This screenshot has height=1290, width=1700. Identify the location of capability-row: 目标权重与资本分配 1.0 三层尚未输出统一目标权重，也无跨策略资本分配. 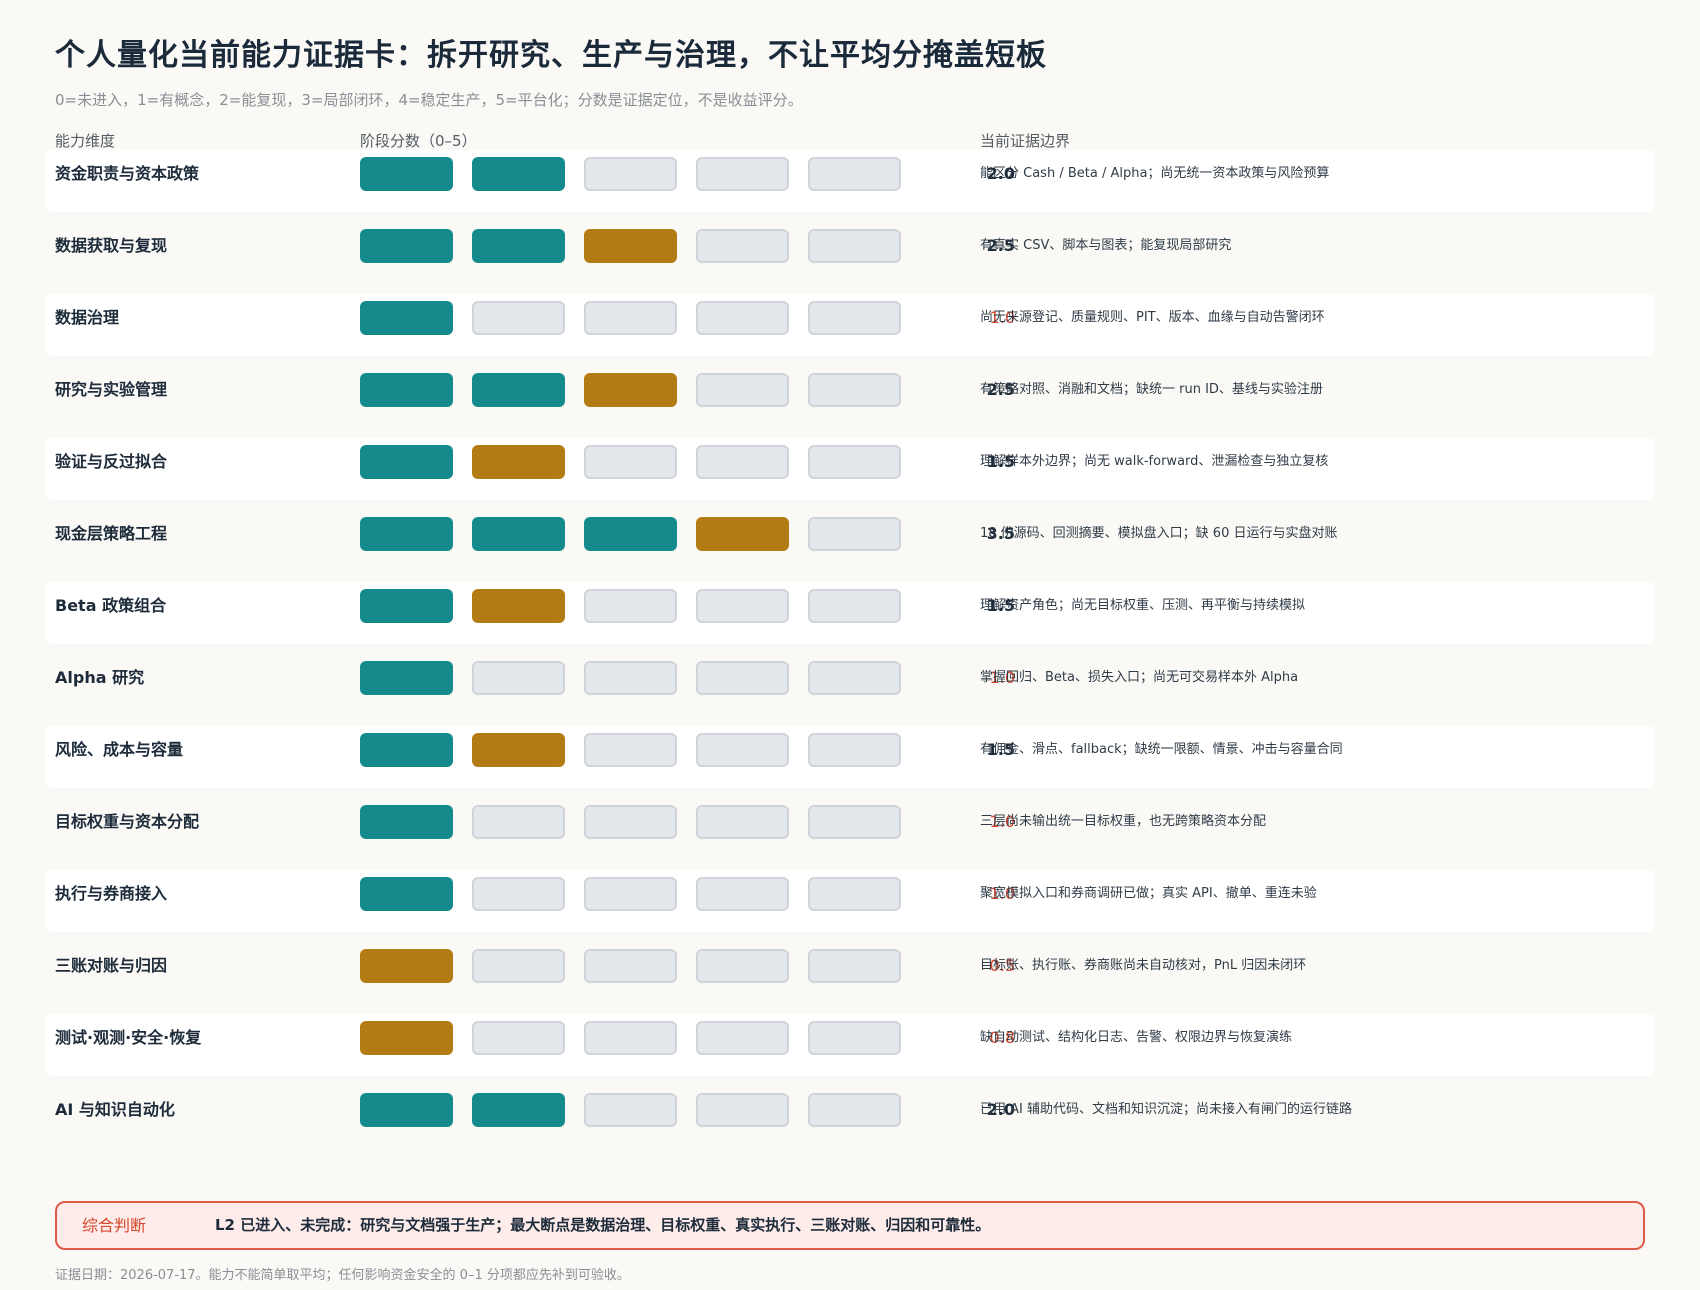
(850, 829).